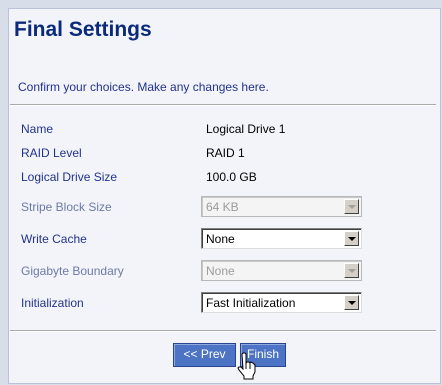  I want to click on gigabyte-boundary-value: None, so click(220, 271).